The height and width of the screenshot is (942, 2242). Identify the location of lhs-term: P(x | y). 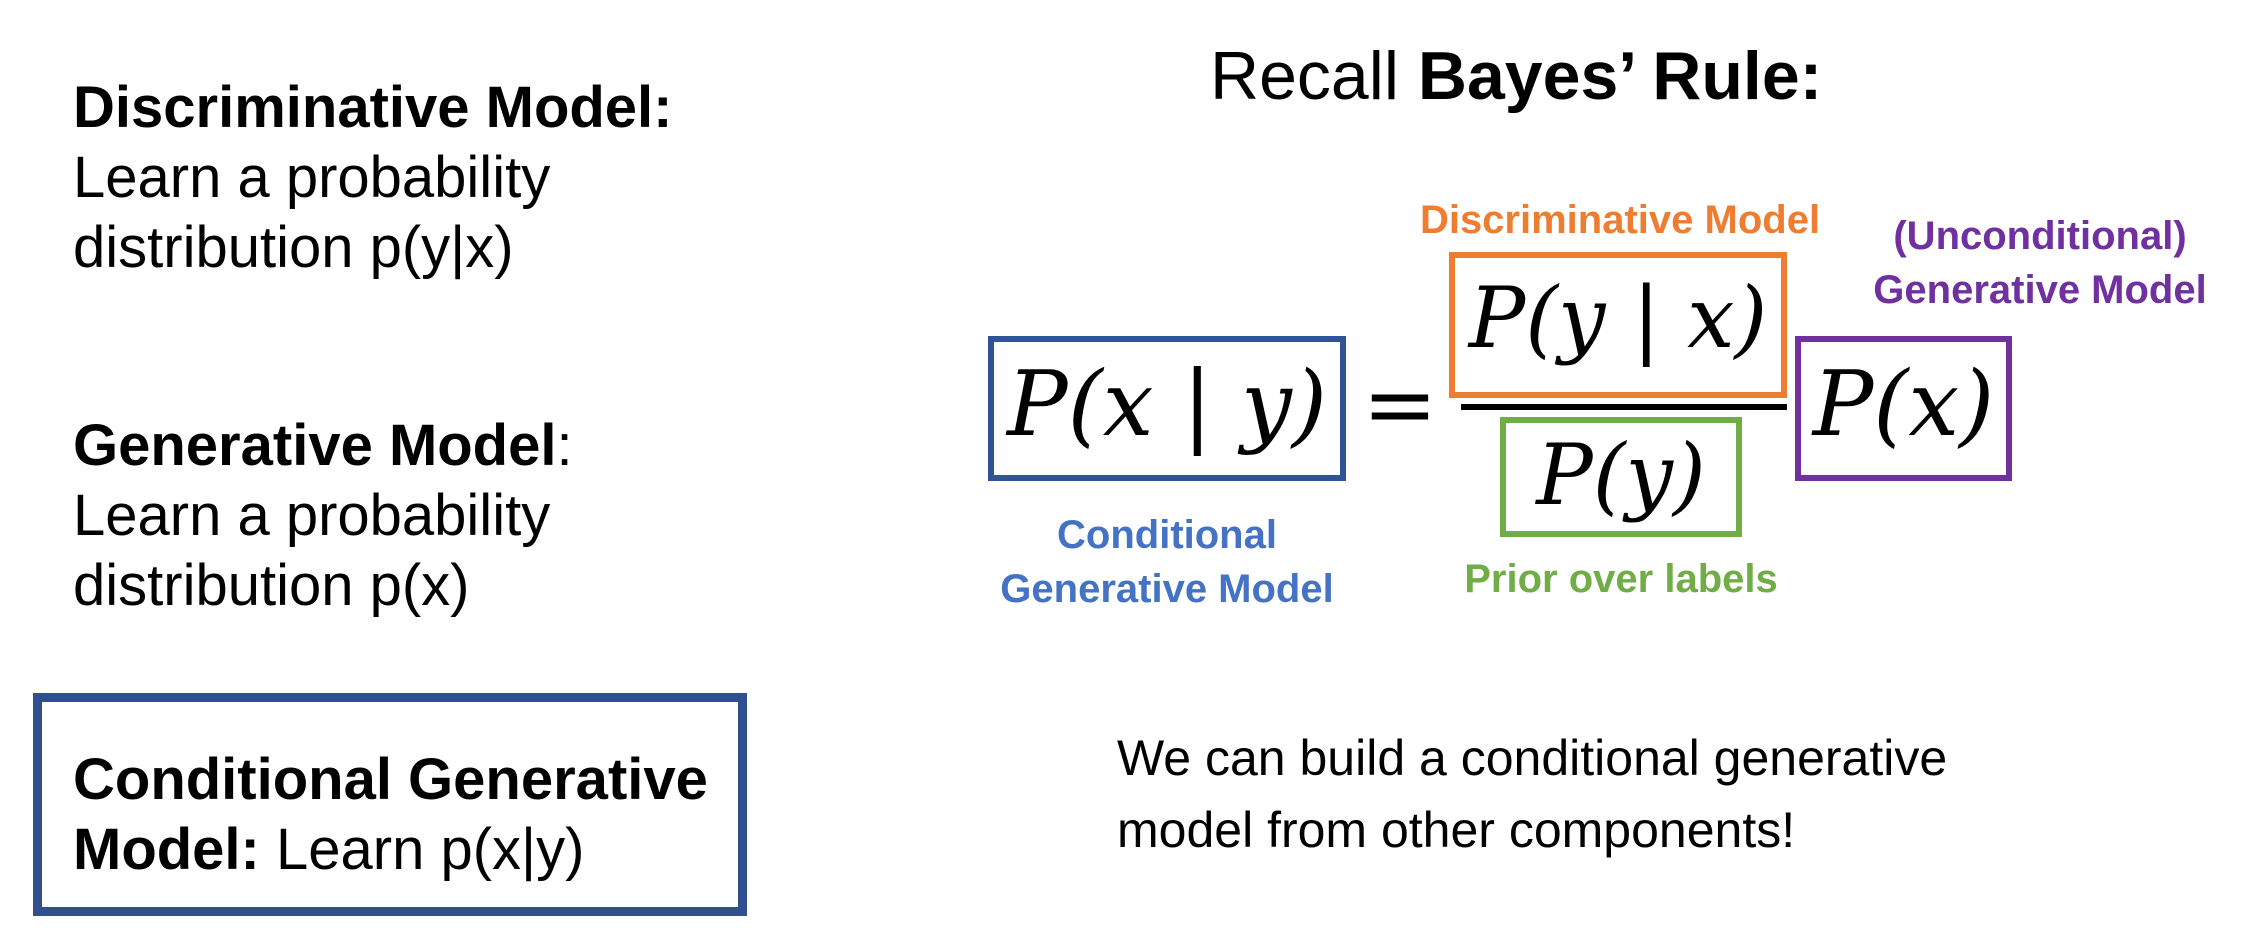
(1167, 404).